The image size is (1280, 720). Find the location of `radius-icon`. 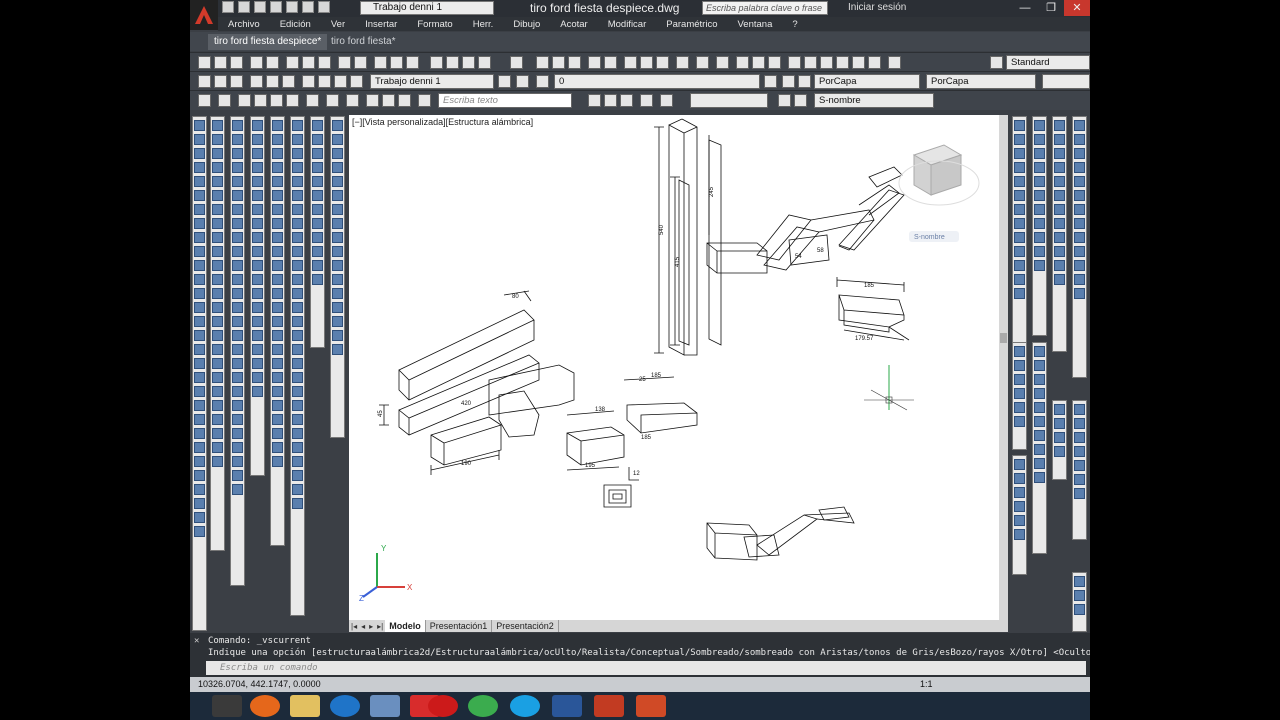

radius-icon is located at coordinates (237, 475).